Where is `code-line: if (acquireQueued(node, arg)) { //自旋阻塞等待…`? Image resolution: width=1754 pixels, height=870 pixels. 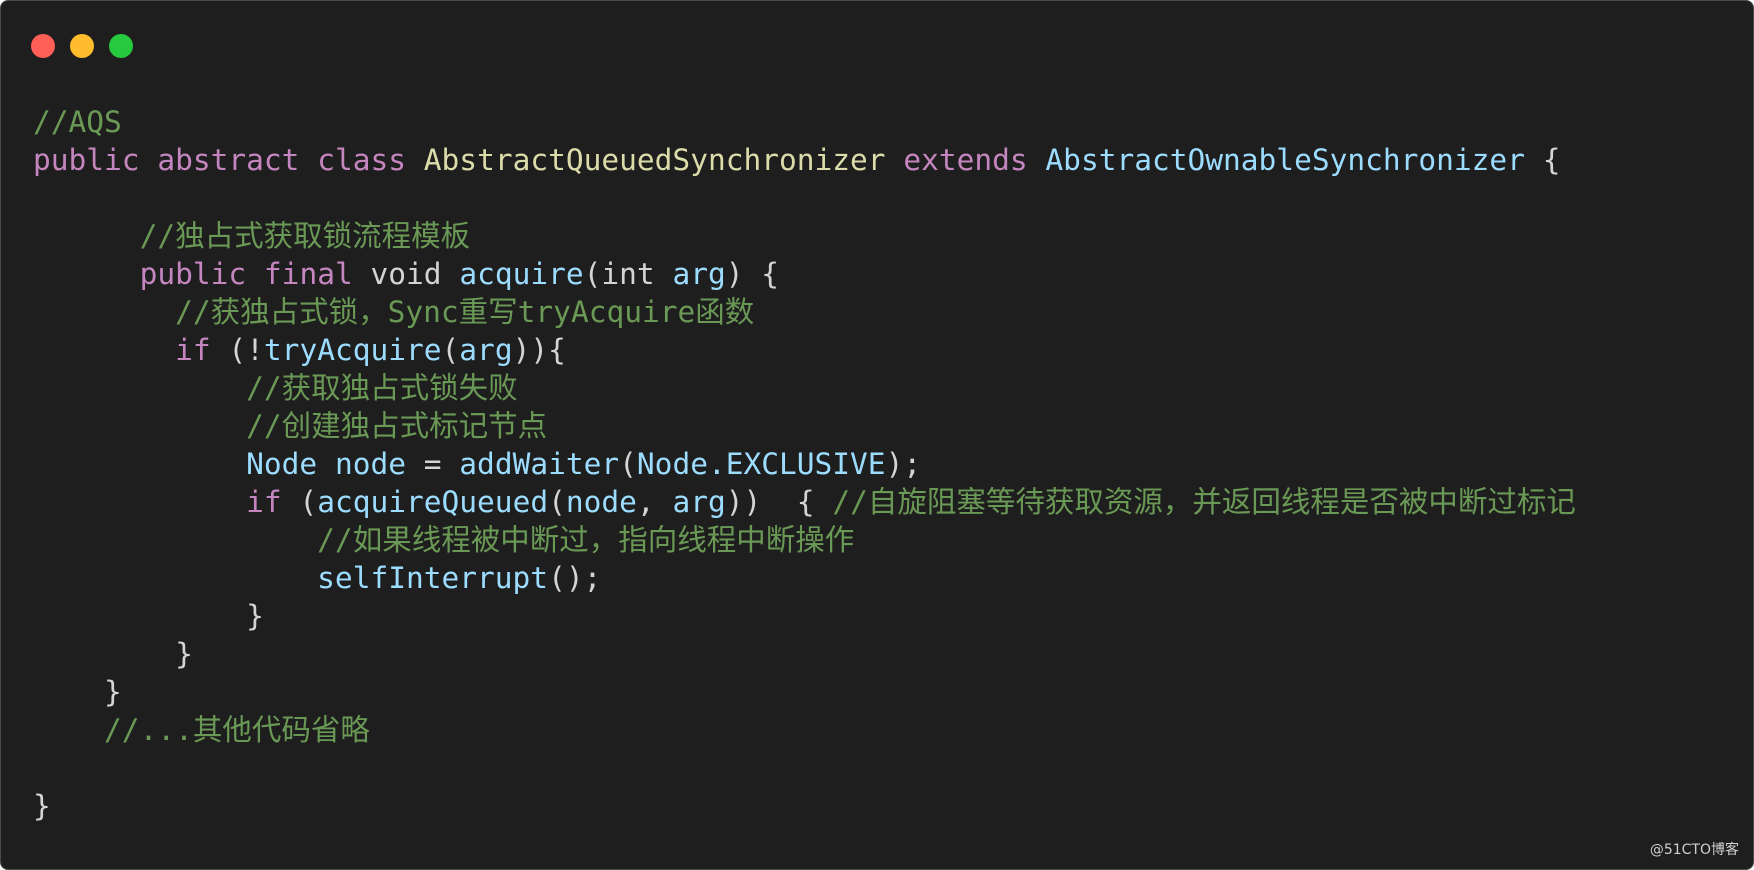 code-line: if (acquireQueued(node, arg)) { //自旋阻塞等待… is located at coordinates (804, 502).